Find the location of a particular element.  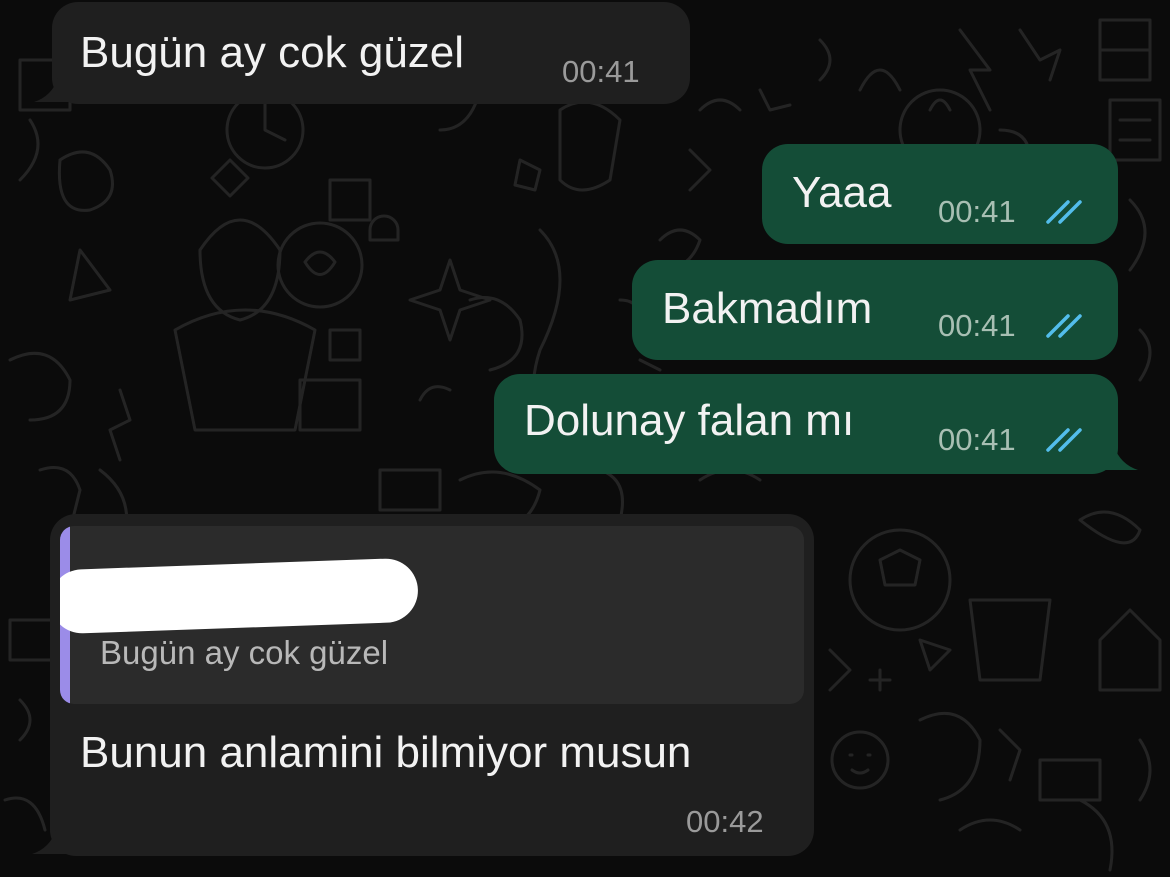

quoted-message: Bugün ay cok güzel is located at coordinates (432, 615).